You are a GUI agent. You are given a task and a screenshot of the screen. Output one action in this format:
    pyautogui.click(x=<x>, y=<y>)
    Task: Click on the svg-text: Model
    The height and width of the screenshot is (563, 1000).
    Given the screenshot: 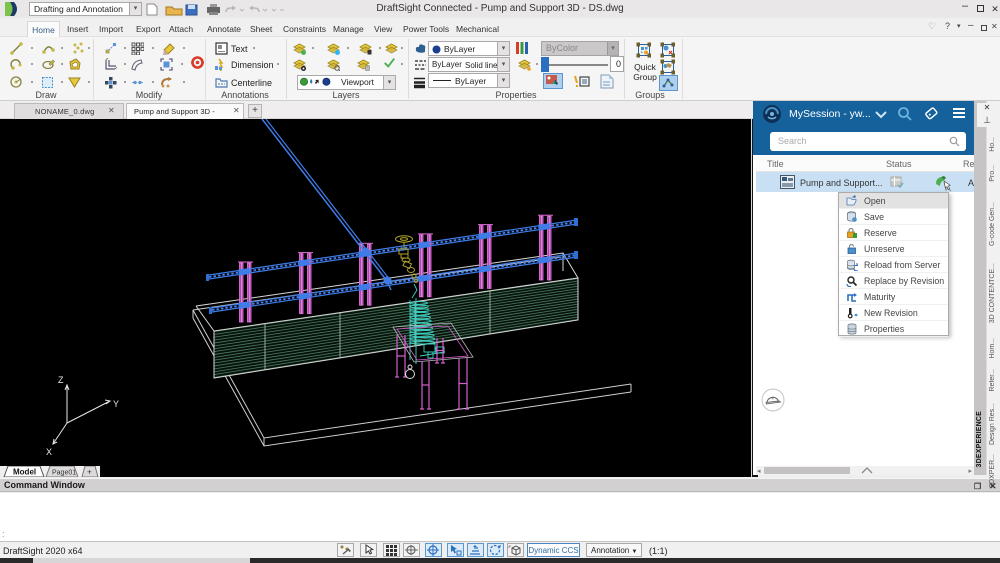 What is the action you would take?
    pyautogui.click(x=24, y=472)
    